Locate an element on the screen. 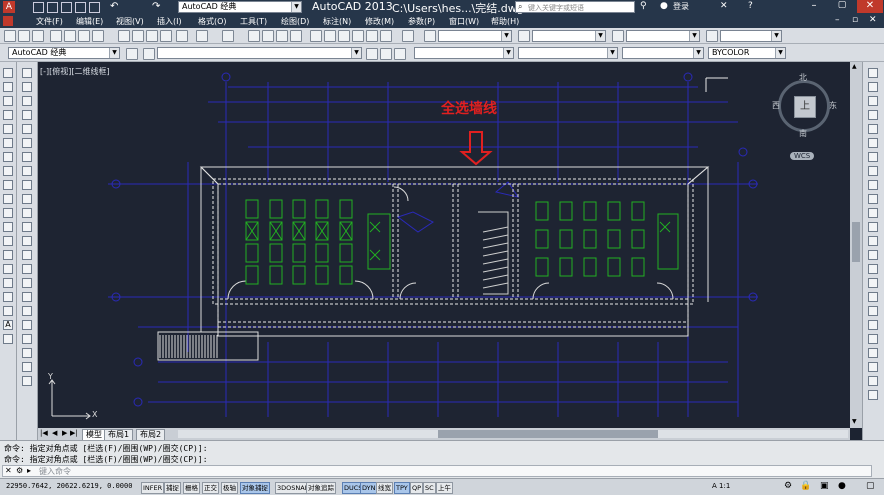 The height and width of the screenshot is (495, 884). dim-break-icon is located at coordinates (873, 241).